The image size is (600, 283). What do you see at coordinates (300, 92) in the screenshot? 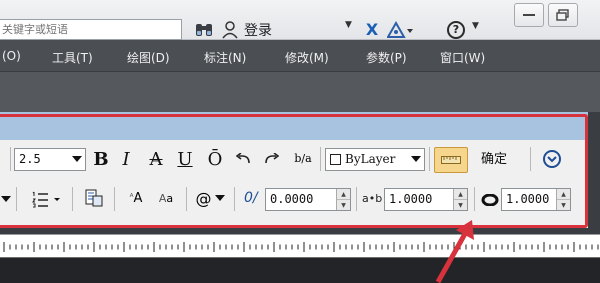
I see `ribbon-area` at bounding box center [300, 92].